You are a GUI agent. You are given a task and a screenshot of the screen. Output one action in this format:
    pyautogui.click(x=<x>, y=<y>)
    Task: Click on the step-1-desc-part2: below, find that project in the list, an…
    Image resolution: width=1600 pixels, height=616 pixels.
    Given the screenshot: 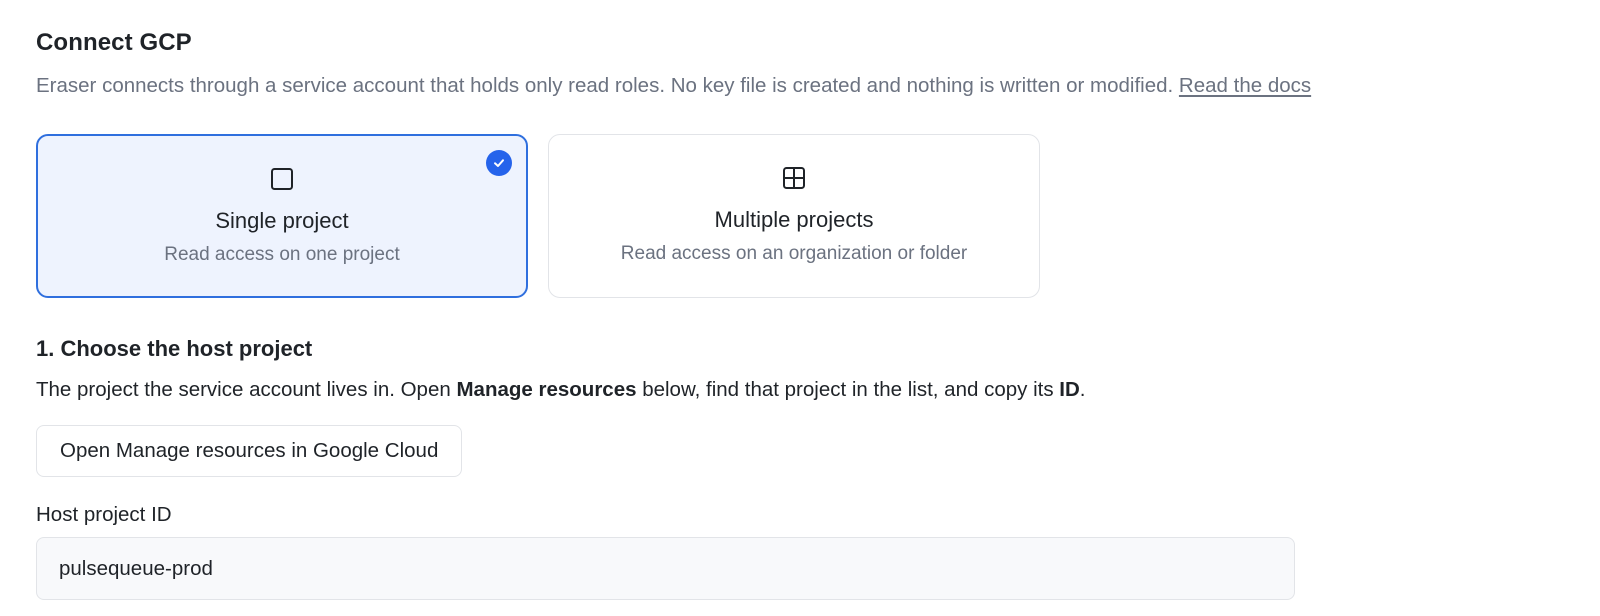 What is the action you would take?
    pyautogui.click(x=848, y=389)
    